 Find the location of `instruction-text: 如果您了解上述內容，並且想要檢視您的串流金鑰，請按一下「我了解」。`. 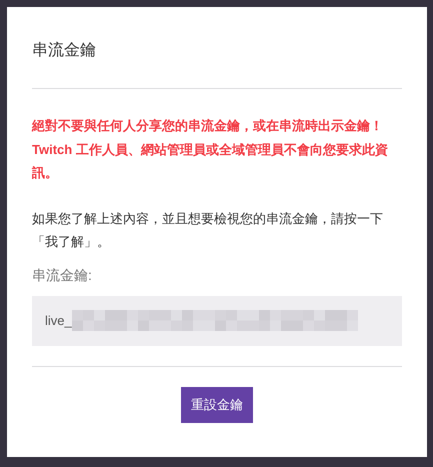

instruction-text: 如果您了解上述內容，並且想要檢視您的串流金鑰，請按一下「我了解」。 is located at coordinates (208, 230).